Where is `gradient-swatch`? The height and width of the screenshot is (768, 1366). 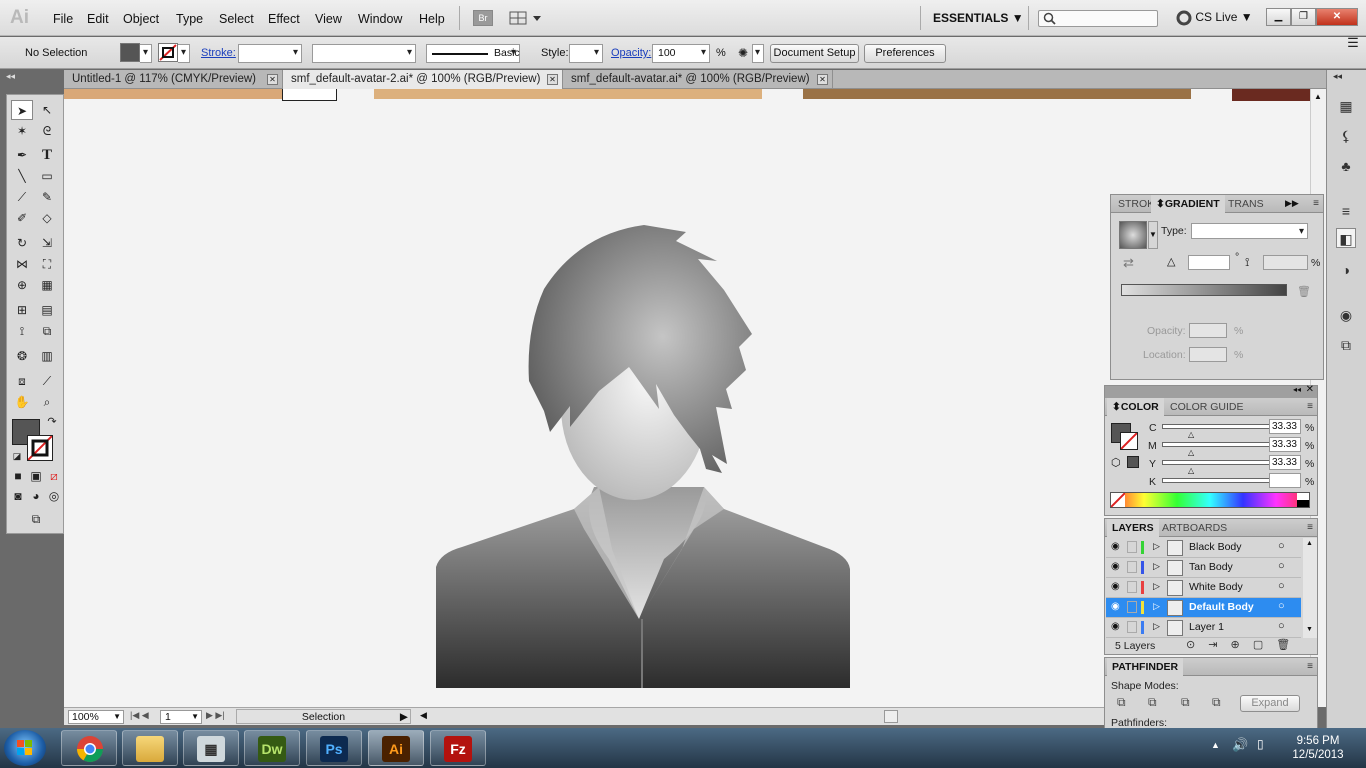 gradient-swatch is located at coordinates (1133, 235).